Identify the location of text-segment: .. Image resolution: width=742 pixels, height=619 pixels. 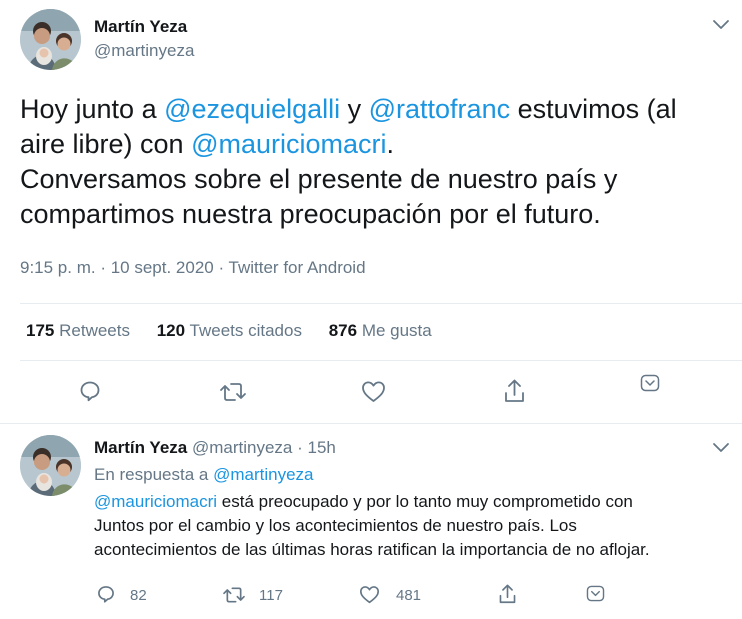
(390, 144).